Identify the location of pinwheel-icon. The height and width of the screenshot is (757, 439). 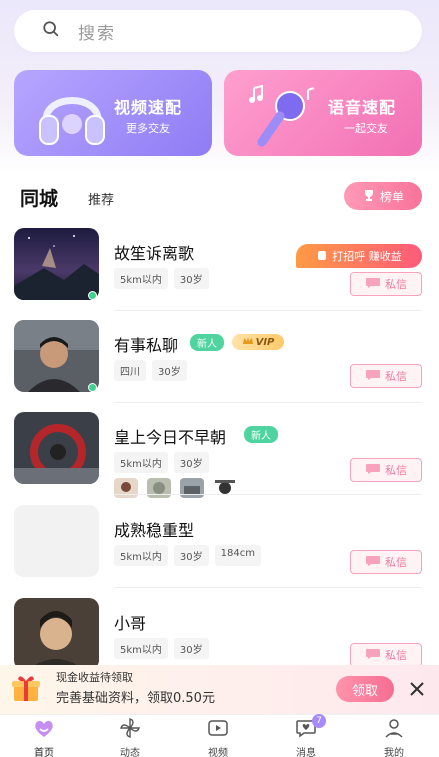
(130, 730).